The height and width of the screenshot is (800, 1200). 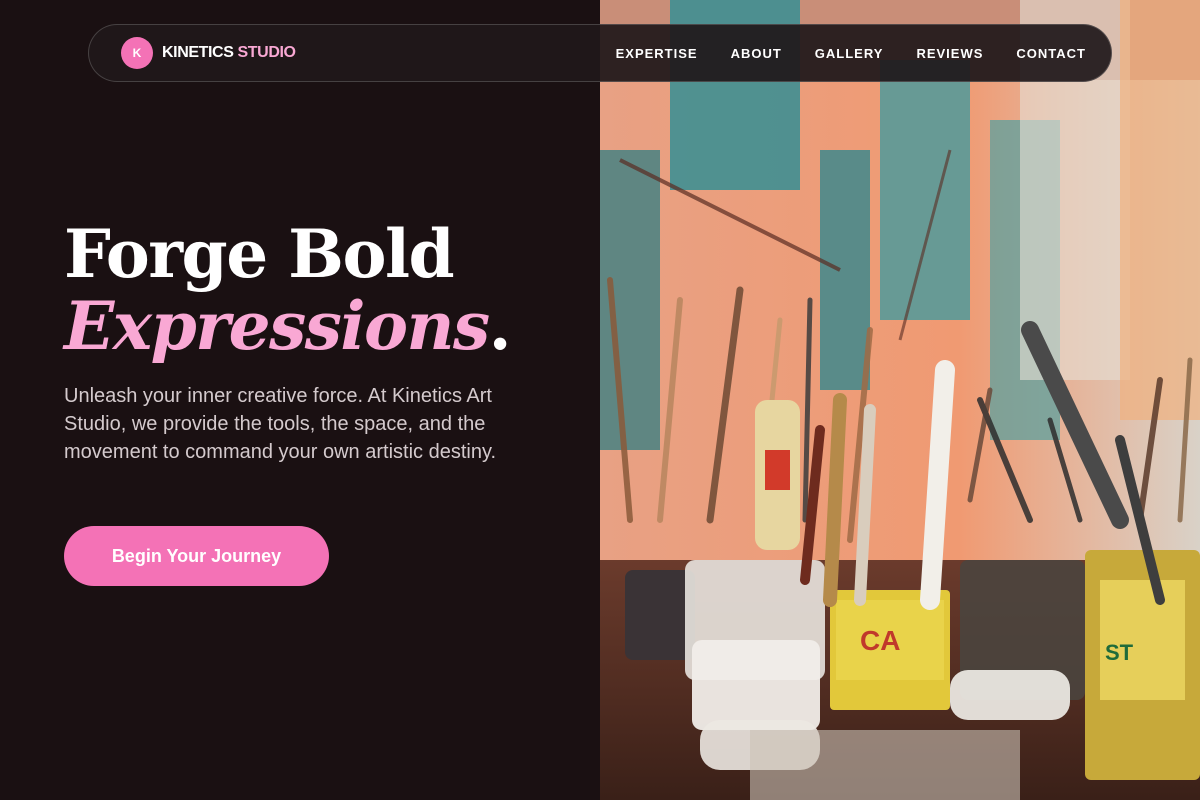 I want to click on hero-title-emphasis: Expressions, so click(x=277, y=326).